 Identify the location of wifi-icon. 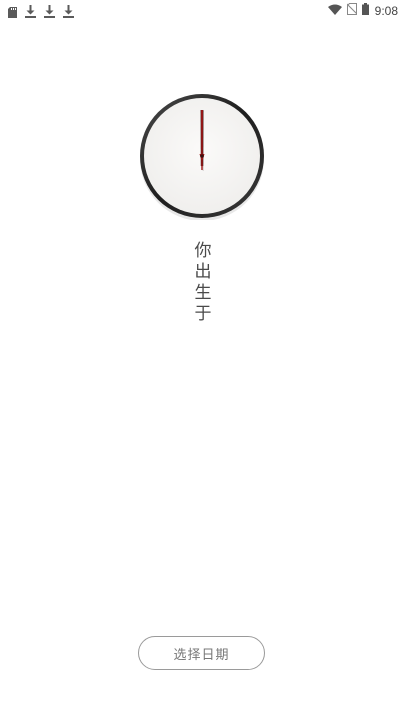
(334, 11).